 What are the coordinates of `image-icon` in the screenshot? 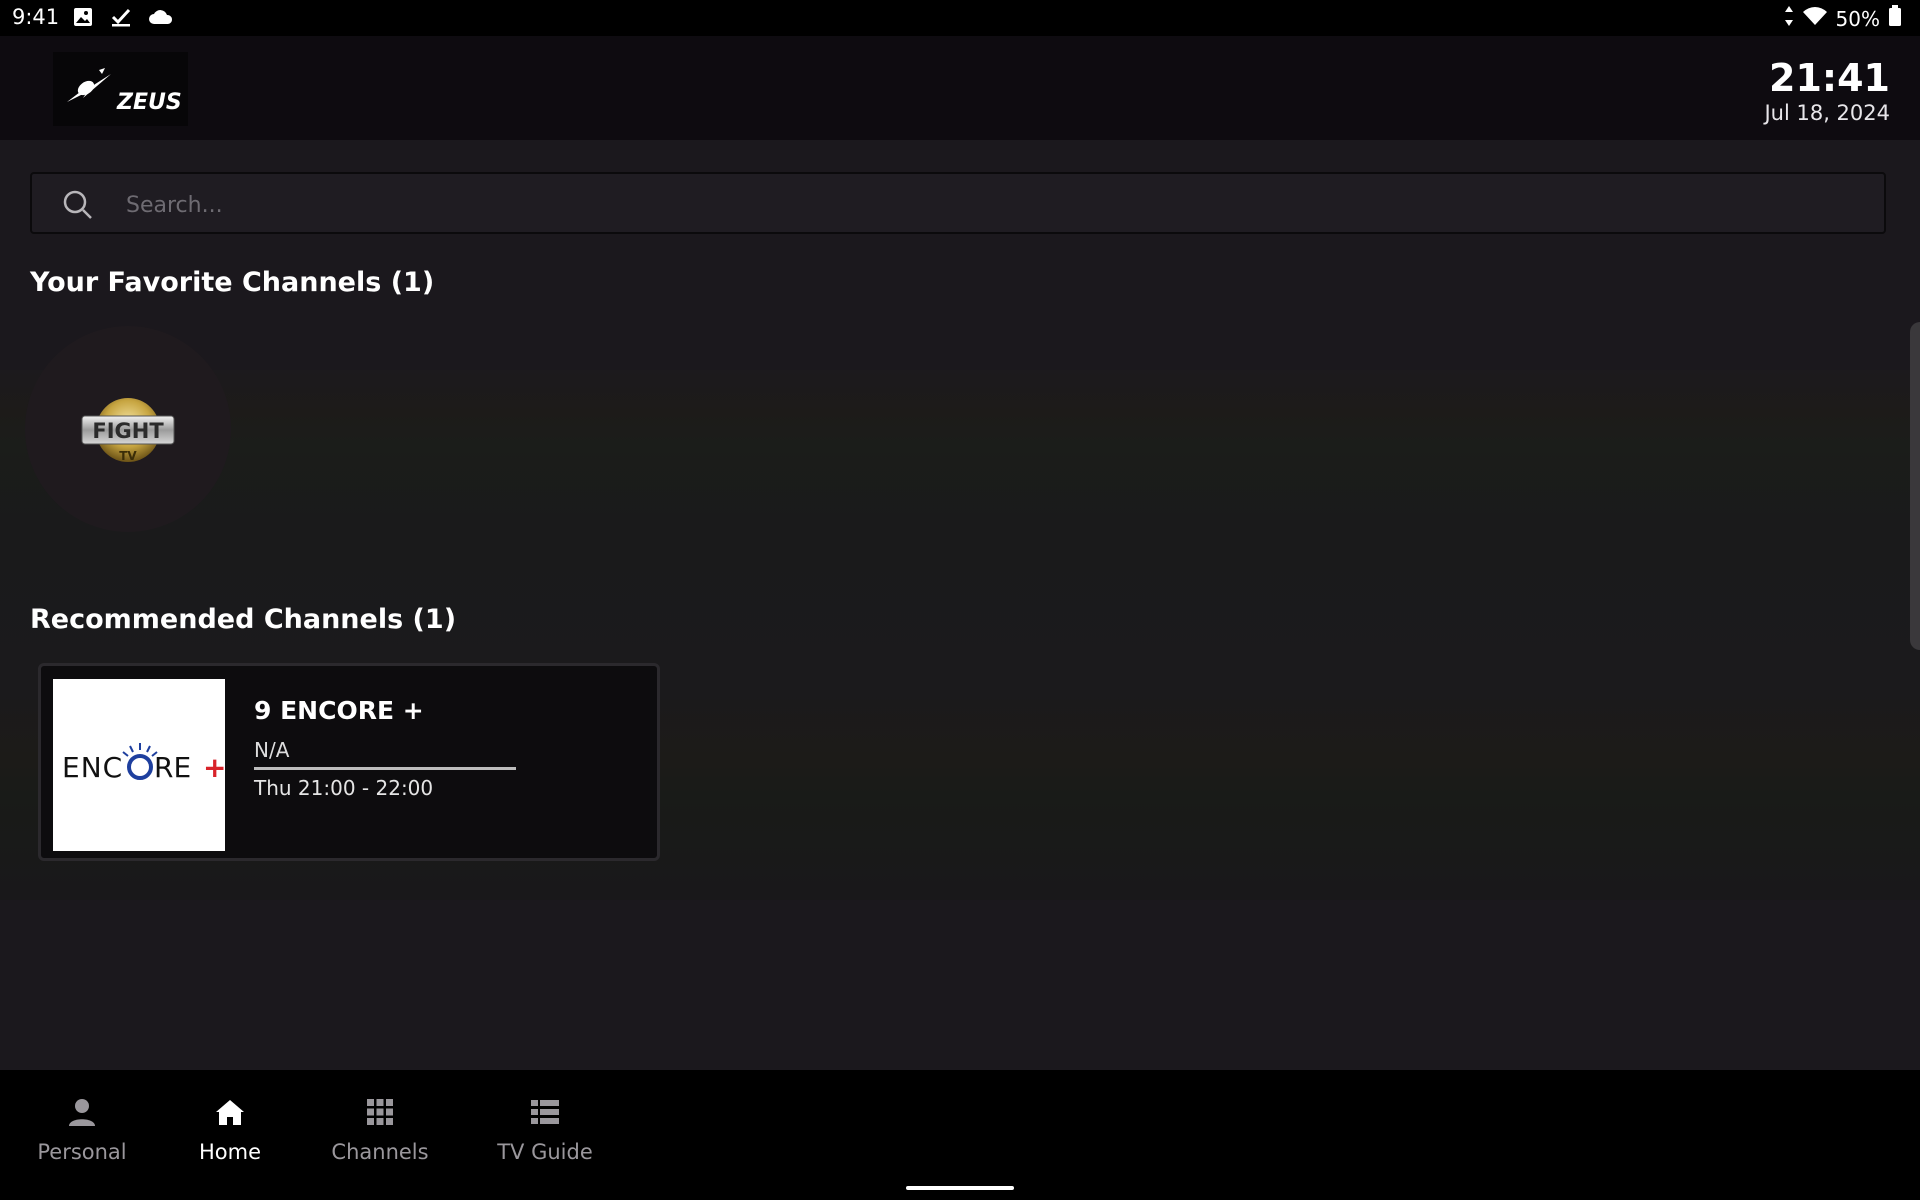 It's located at (85, 18).